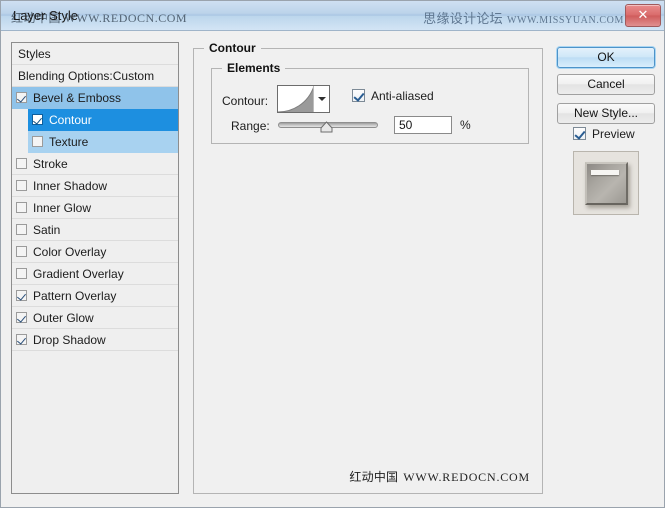 The image size is (665, 508). I want to click on watermark-title-right-en: WWW.MISSYUAN.COM, so click(565, 20).